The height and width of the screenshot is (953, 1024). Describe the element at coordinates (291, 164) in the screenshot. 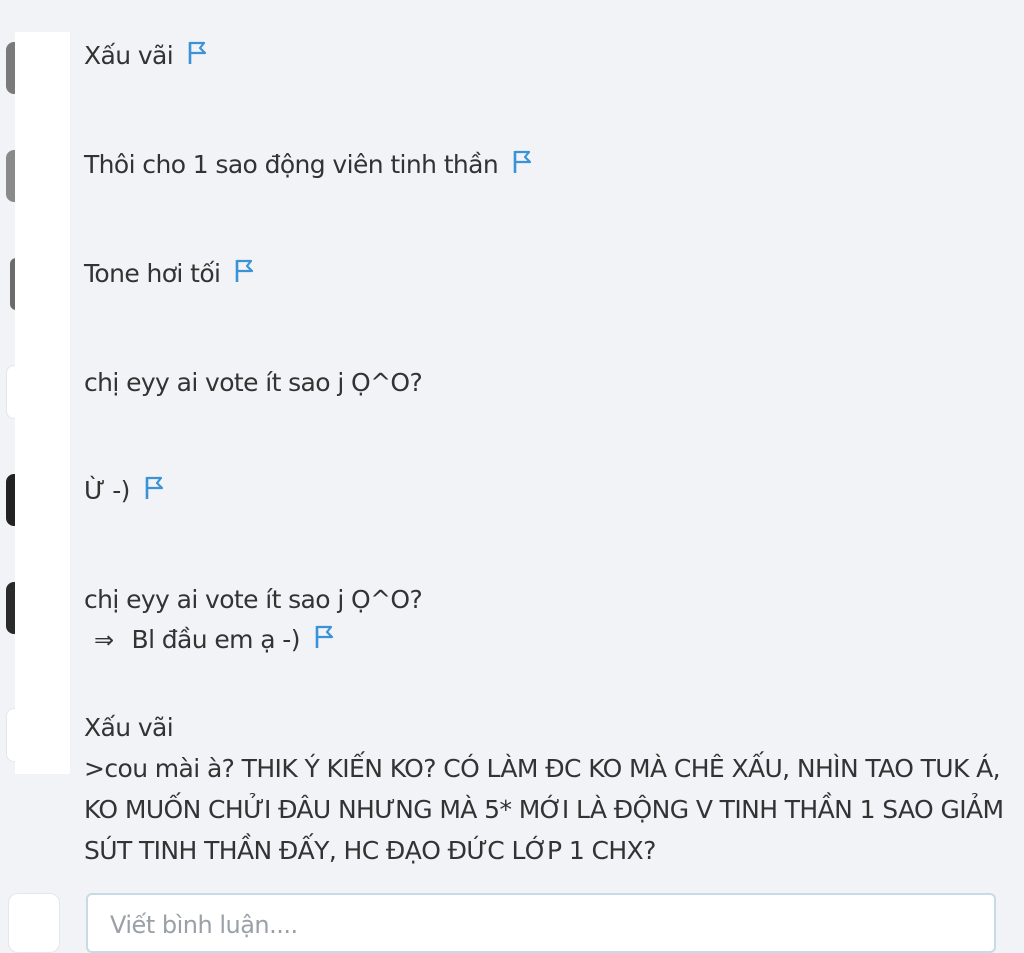

I see `comment-text: Thôi cho 1 sao động viên tinh thần` at that location.